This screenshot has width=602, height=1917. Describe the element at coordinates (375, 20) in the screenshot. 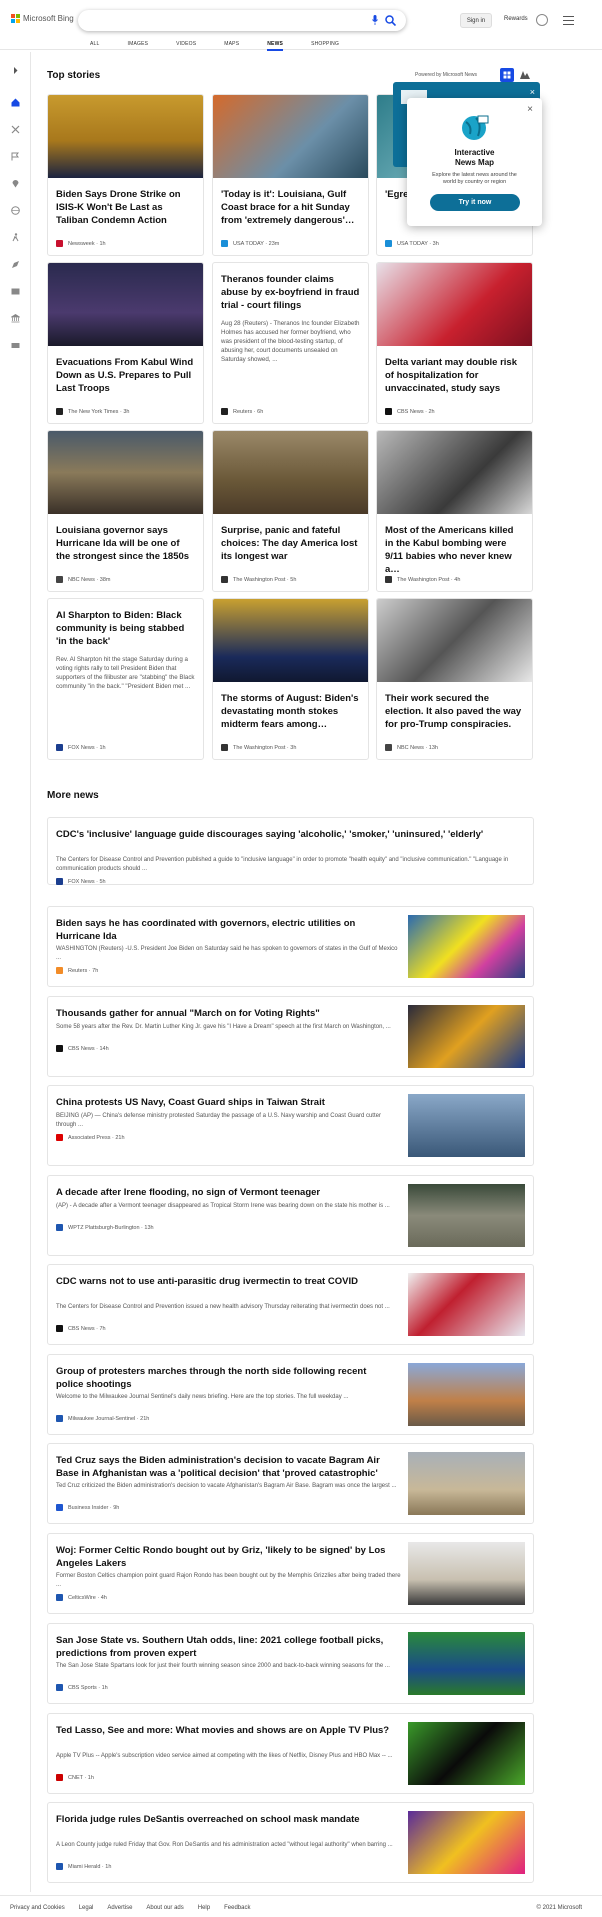

I see `microphone-icon` at that location.